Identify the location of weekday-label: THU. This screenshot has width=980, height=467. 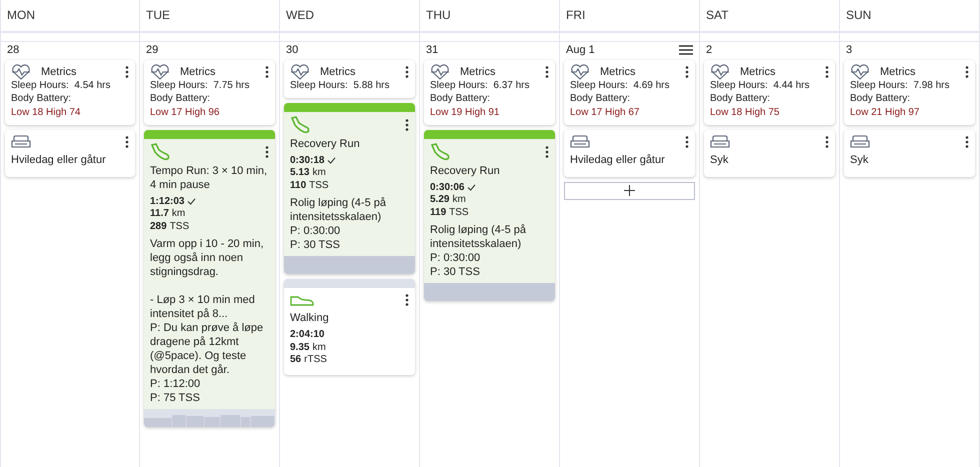
(438, 15).